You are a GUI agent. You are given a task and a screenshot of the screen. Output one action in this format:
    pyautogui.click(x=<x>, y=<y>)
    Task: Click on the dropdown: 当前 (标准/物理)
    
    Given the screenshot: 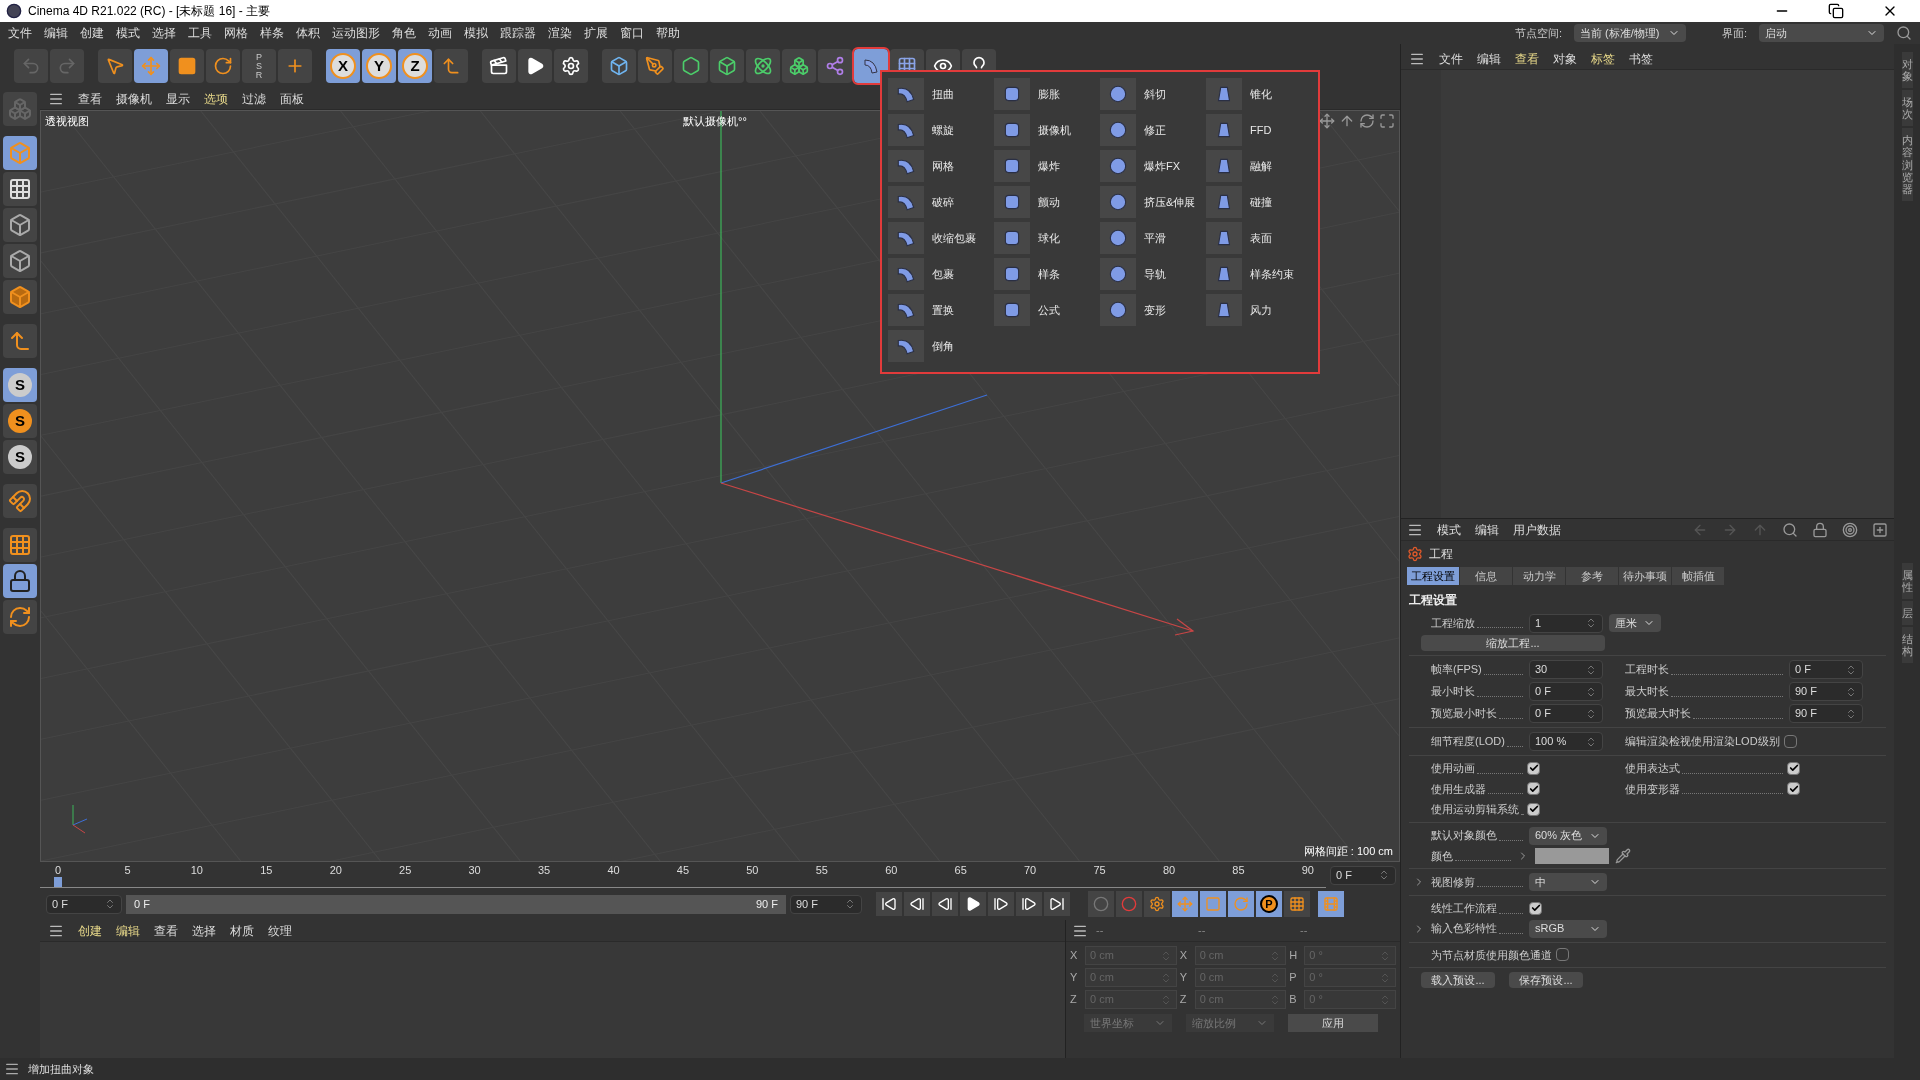 What is the action you would take?
    pyautogui.click(x=1629, y=33)
    